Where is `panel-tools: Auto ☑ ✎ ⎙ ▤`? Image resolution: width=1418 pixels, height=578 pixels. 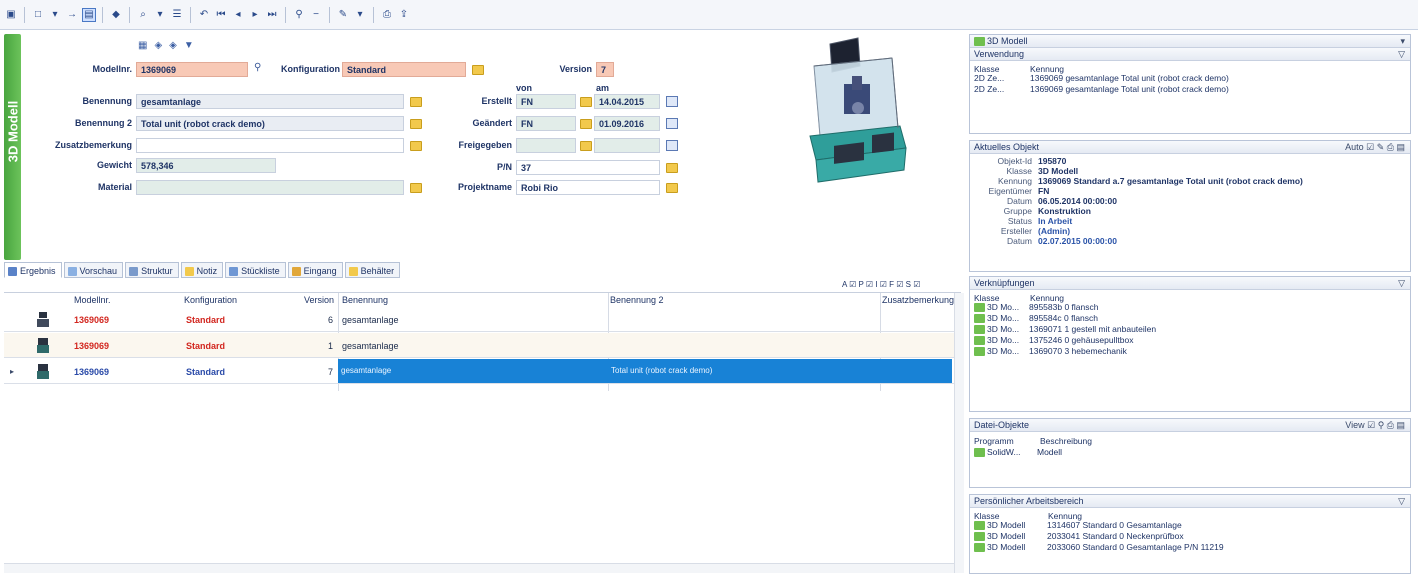
panel-tools: Auto ☑ ✎ ⎙ ▤ is located at coordinates (1375, 147).